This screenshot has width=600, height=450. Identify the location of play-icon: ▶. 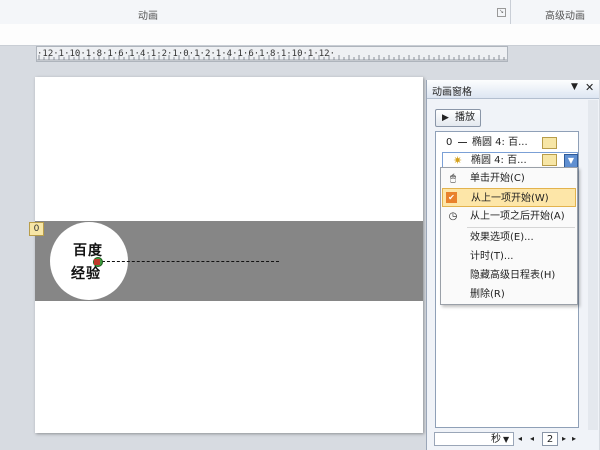
(445, 118).